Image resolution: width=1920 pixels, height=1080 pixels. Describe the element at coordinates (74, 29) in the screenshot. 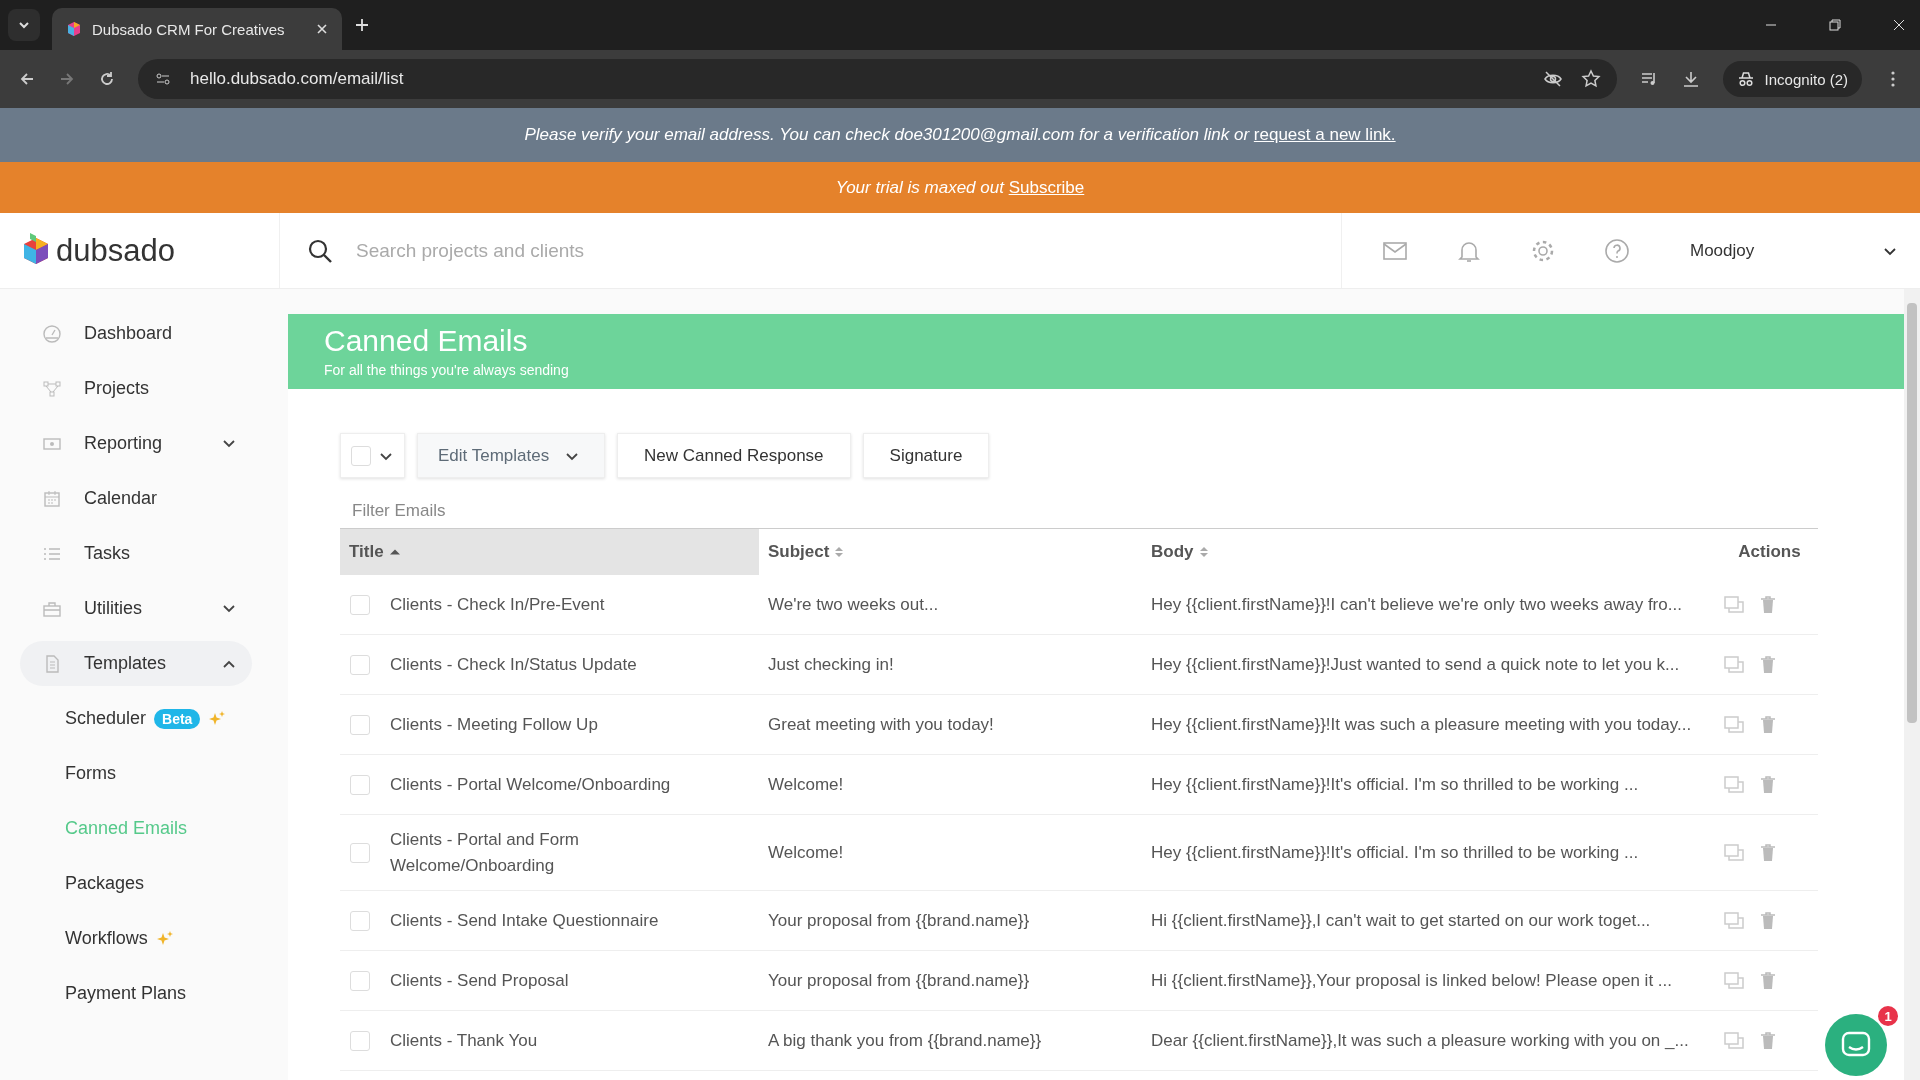

I see `favicon-icon` at that location.